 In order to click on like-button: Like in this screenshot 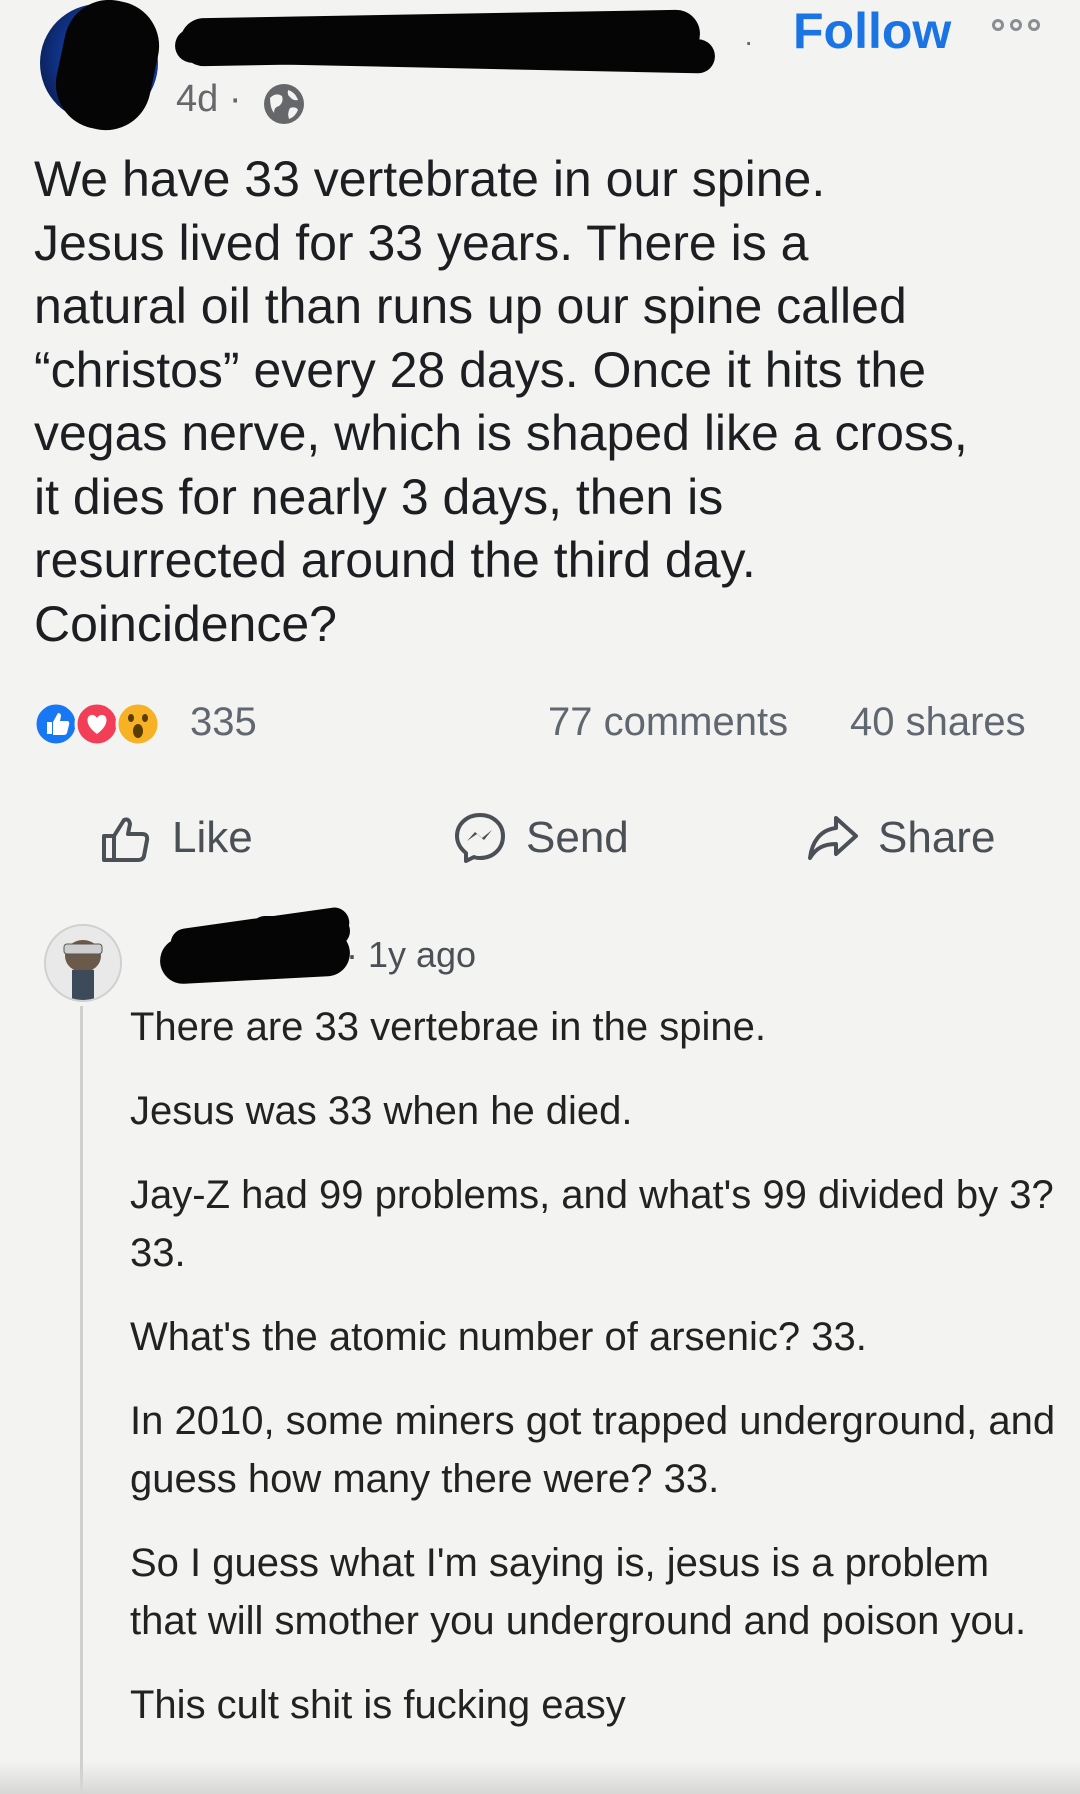, I will do `click(175, 838)`.